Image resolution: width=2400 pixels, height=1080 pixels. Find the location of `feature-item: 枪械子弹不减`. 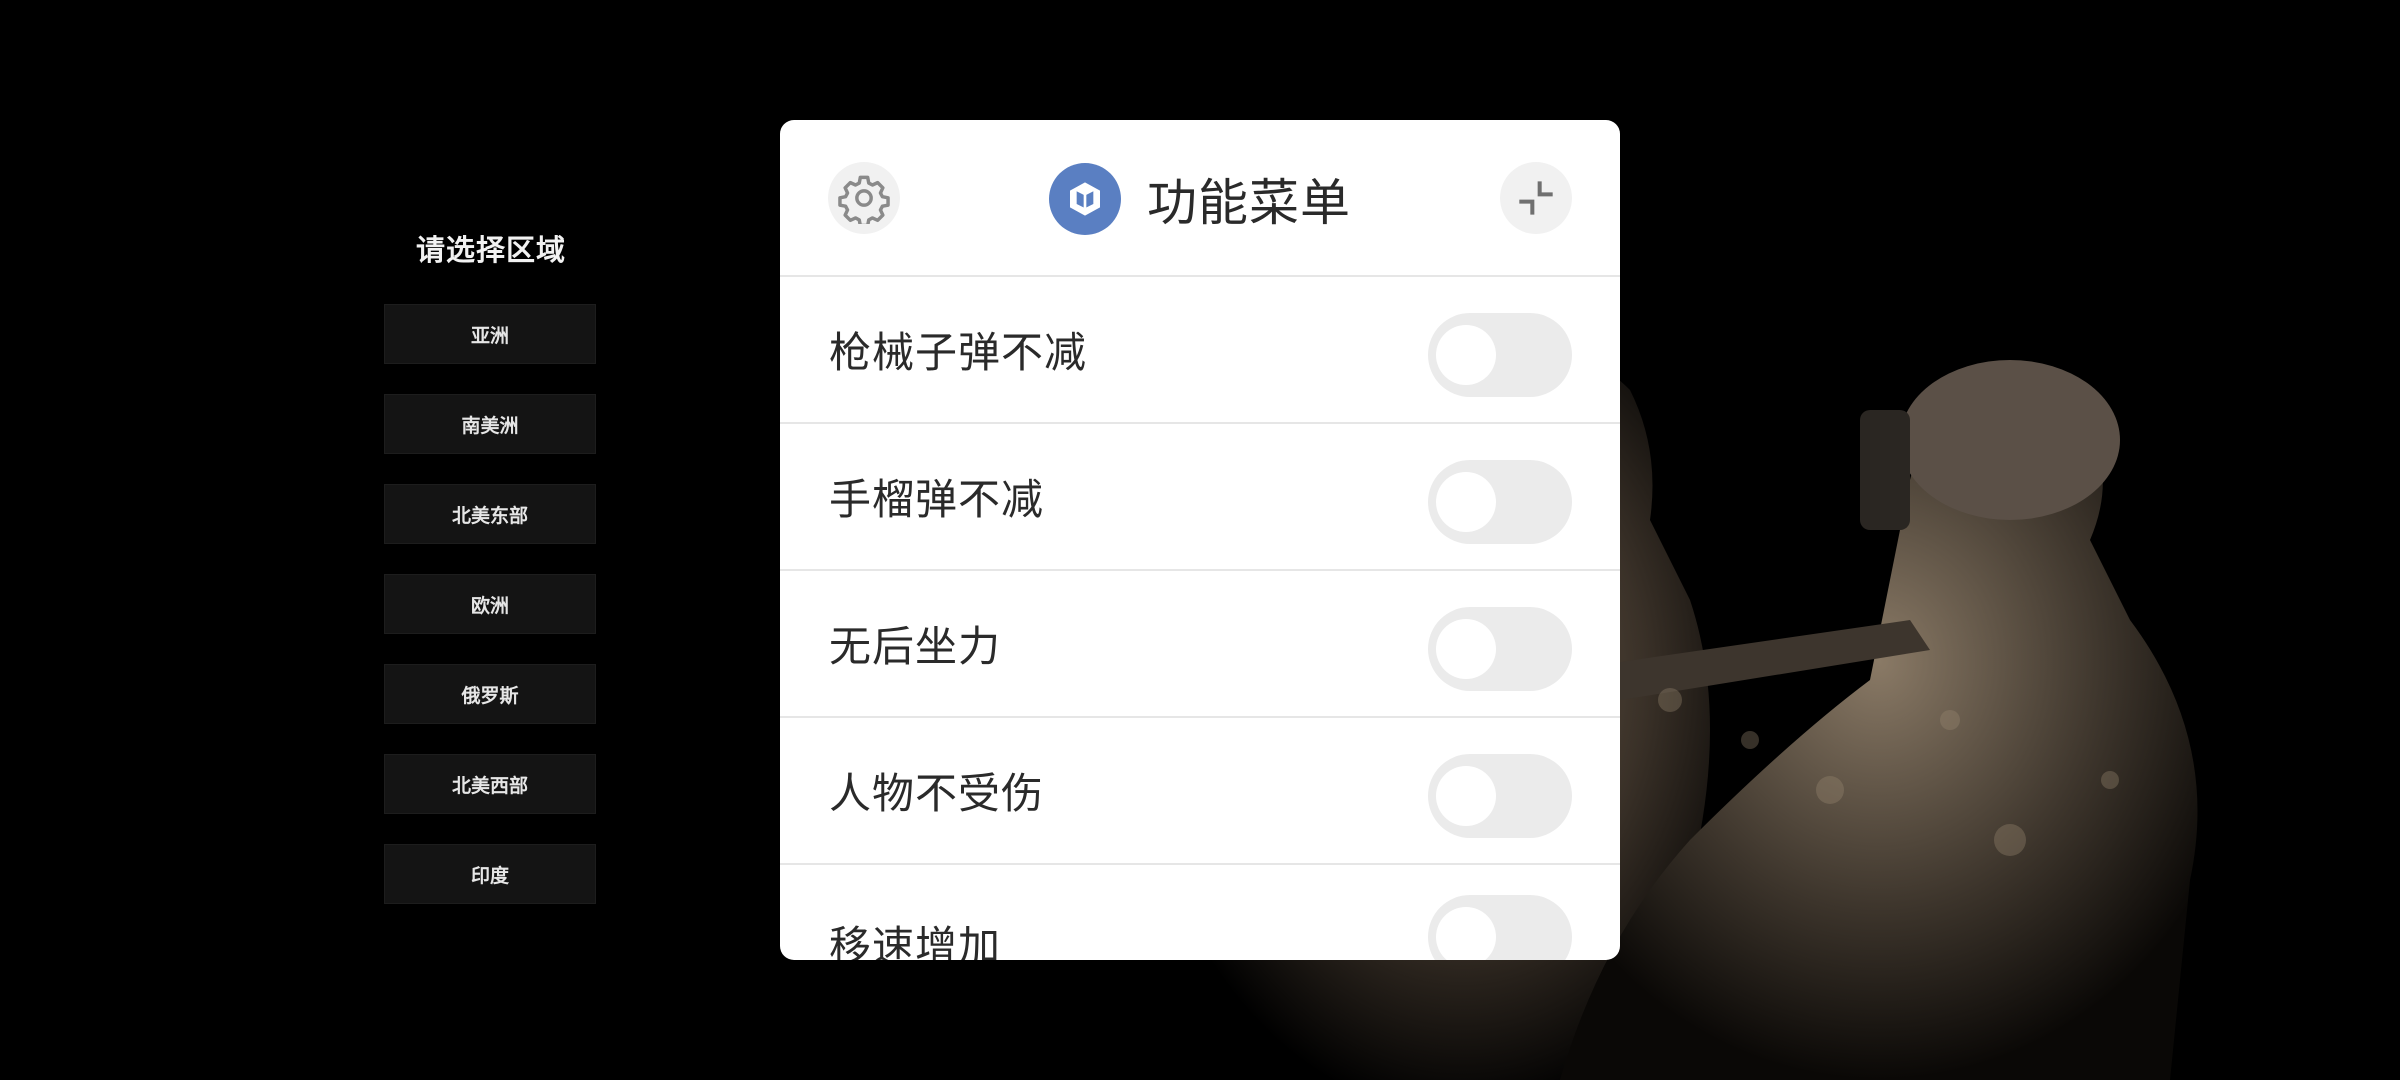

feature-item: 枪械子弹不减 is located at coordinates (1200, 350).